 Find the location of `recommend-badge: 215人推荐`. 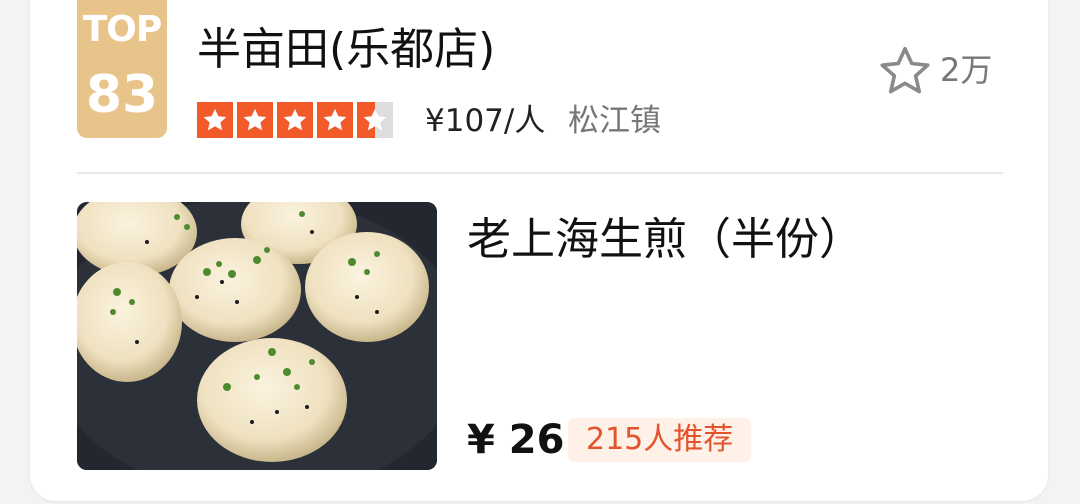

recommend-badge: 215人推荐 is located at coordinates (660, 440).